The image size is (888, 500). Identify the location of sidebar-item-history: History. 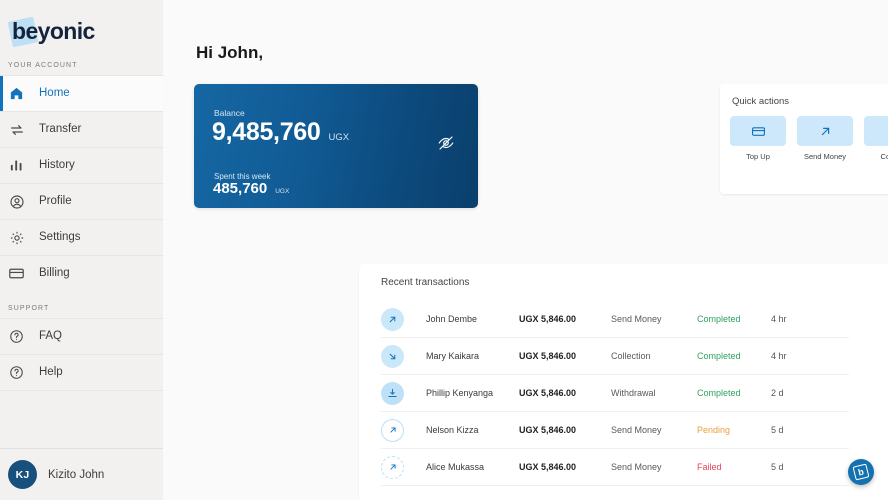
(81, 165).